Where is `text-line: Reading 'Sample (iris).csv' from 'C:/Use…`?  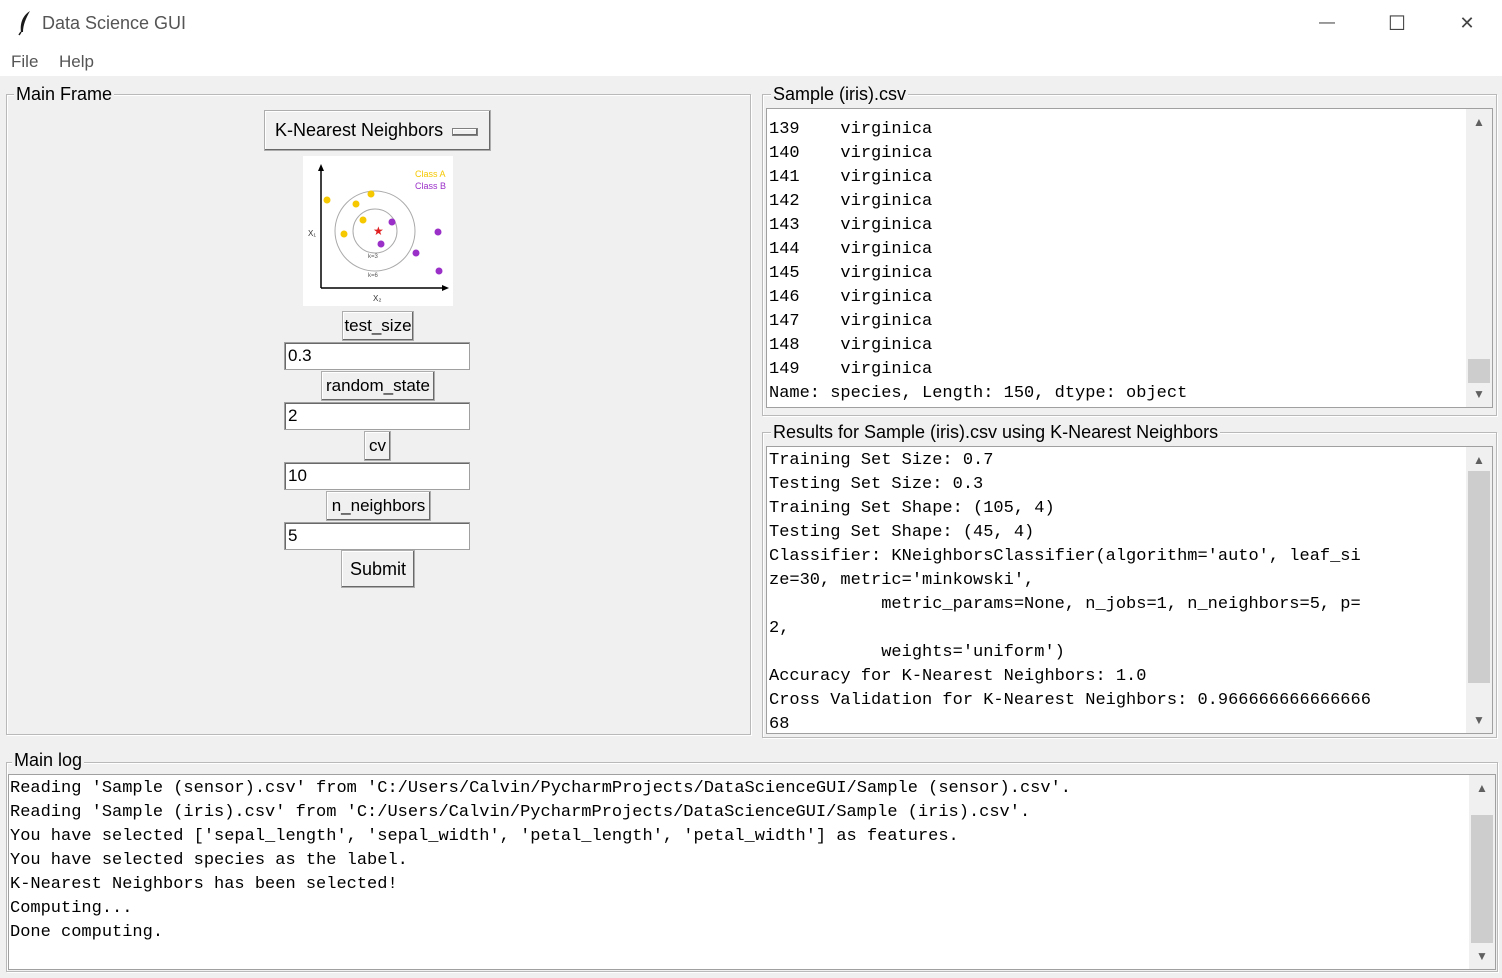 text-line: Reading 'Sample (iris).csv' from 'C:/Use… is located at coordinates (520, 812).